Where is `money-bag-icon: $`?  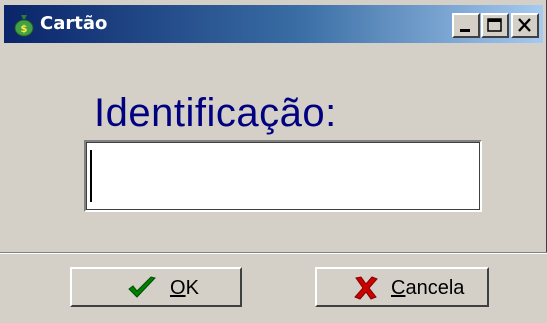
money-bag-icon: $ is located at coordinates (24, 26).